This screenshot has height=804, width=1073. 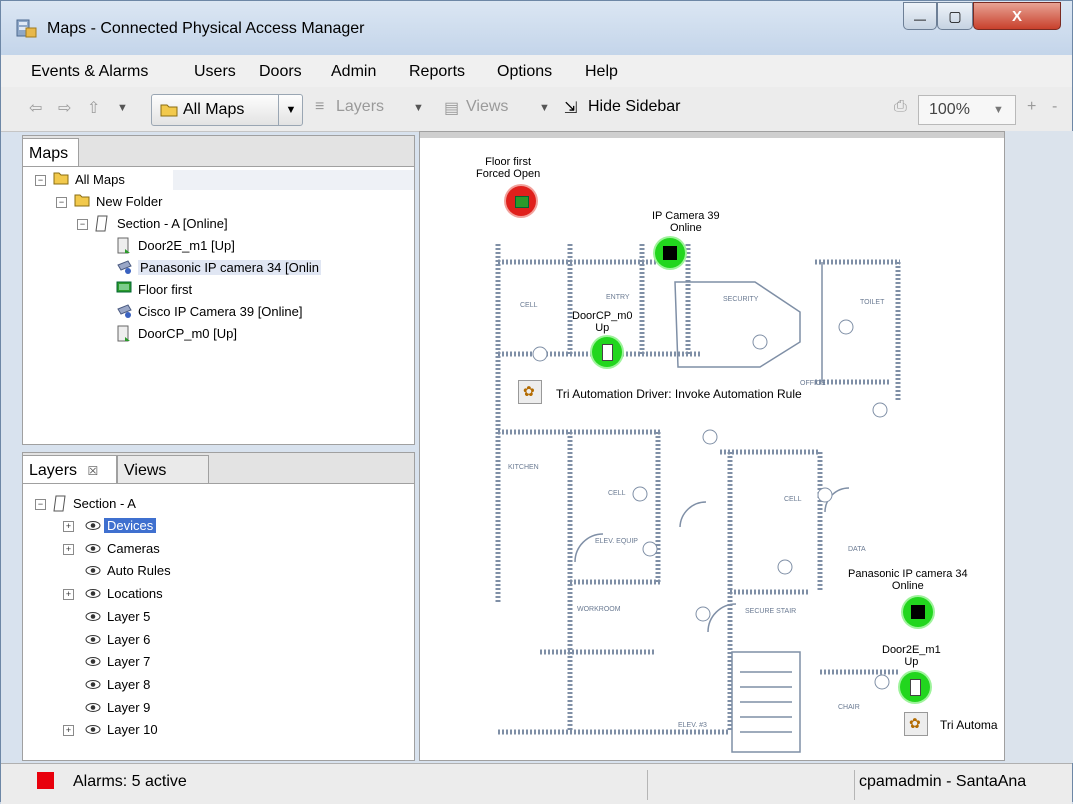 I want to click on views-menu: Views, so click(x=487, y=107).